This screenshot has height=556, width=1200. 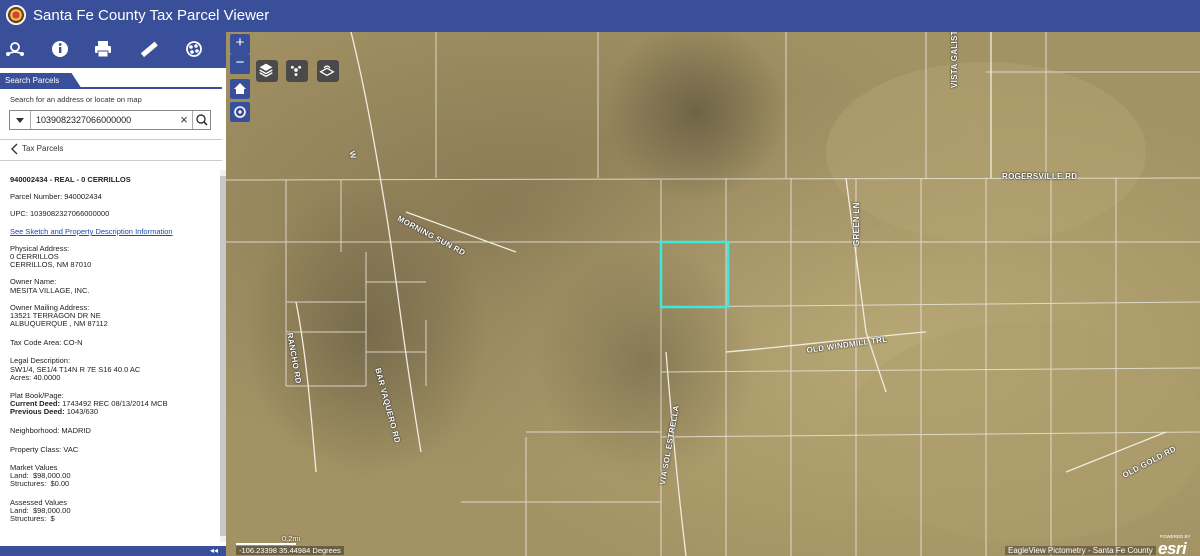 What do you see at coordinates (36, 342) in the screenshot?
I see `tax-code-label: Tax Code Area:` at bounding box center [36, 342].